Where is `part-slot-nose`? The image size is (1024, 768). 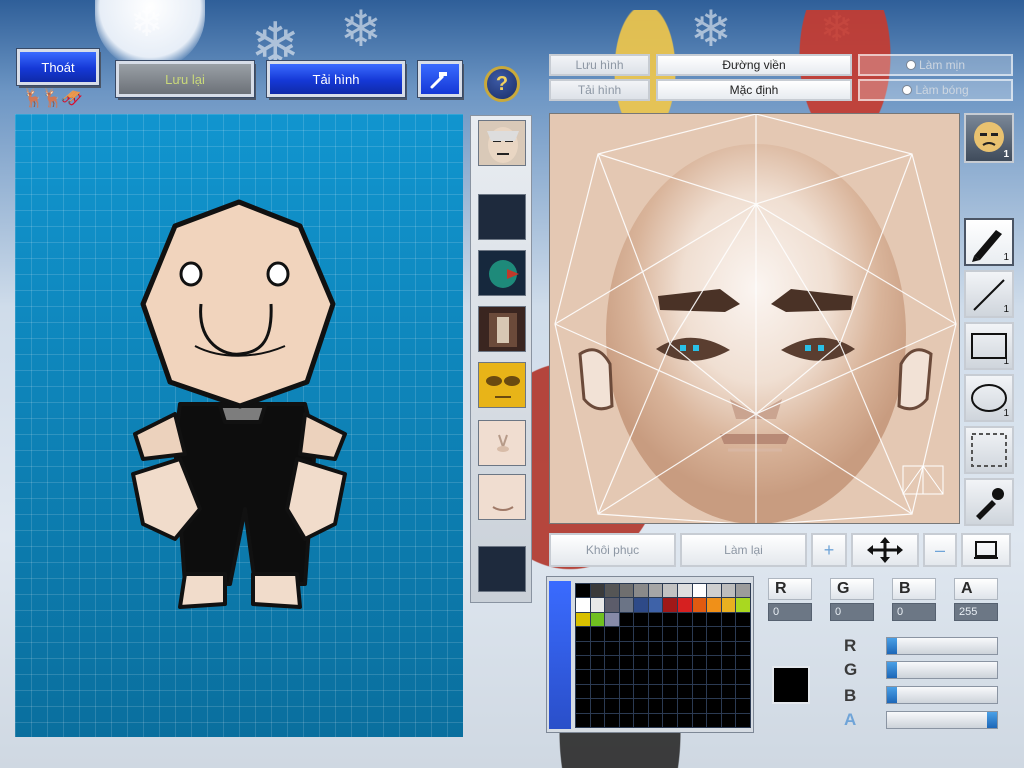
part-slot-nose is located at coordinates (502, 443).